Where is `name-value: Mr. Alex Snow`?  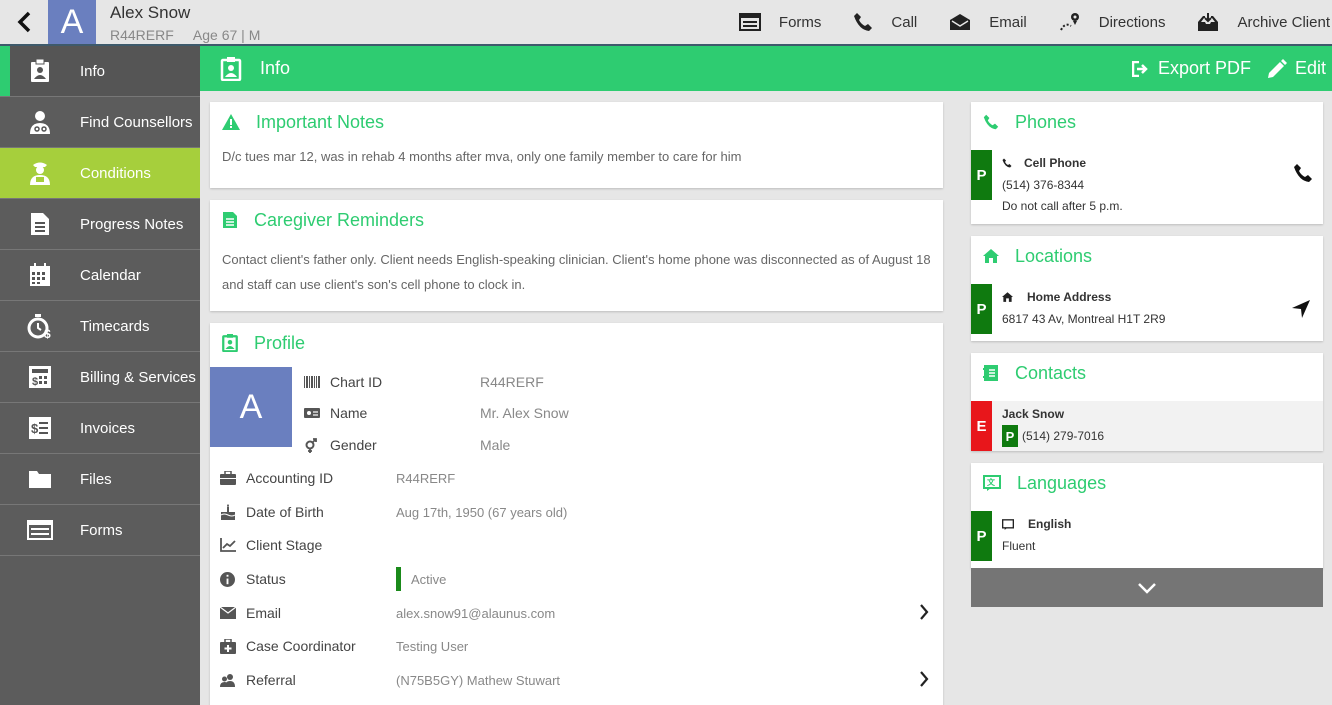
name-value: Mr. Alex Snow is located at coordinates (524, 413).